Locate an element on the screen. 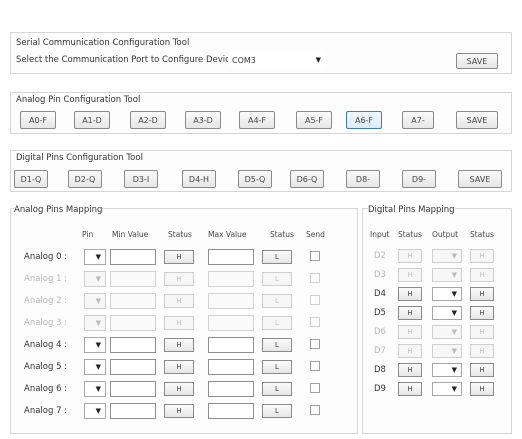 The image size is (522, 439). analog-pin-button-6: A6-F is located at coordinates (364, 120).